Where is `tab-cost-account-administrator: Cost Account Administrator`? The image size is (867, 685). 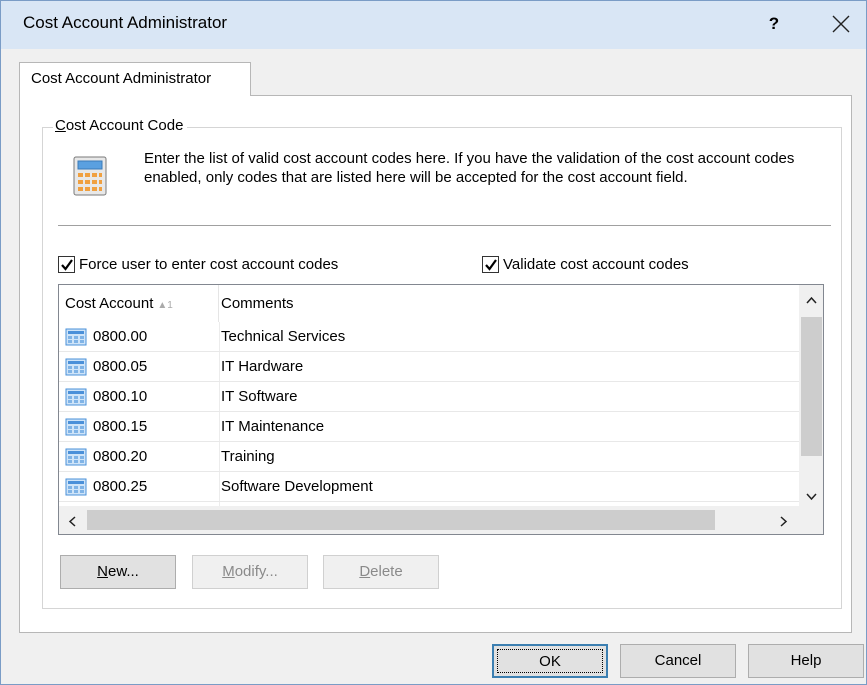 tab-cost-account-administrator: Cost Account Administrator is located at coordinates (135, 79).